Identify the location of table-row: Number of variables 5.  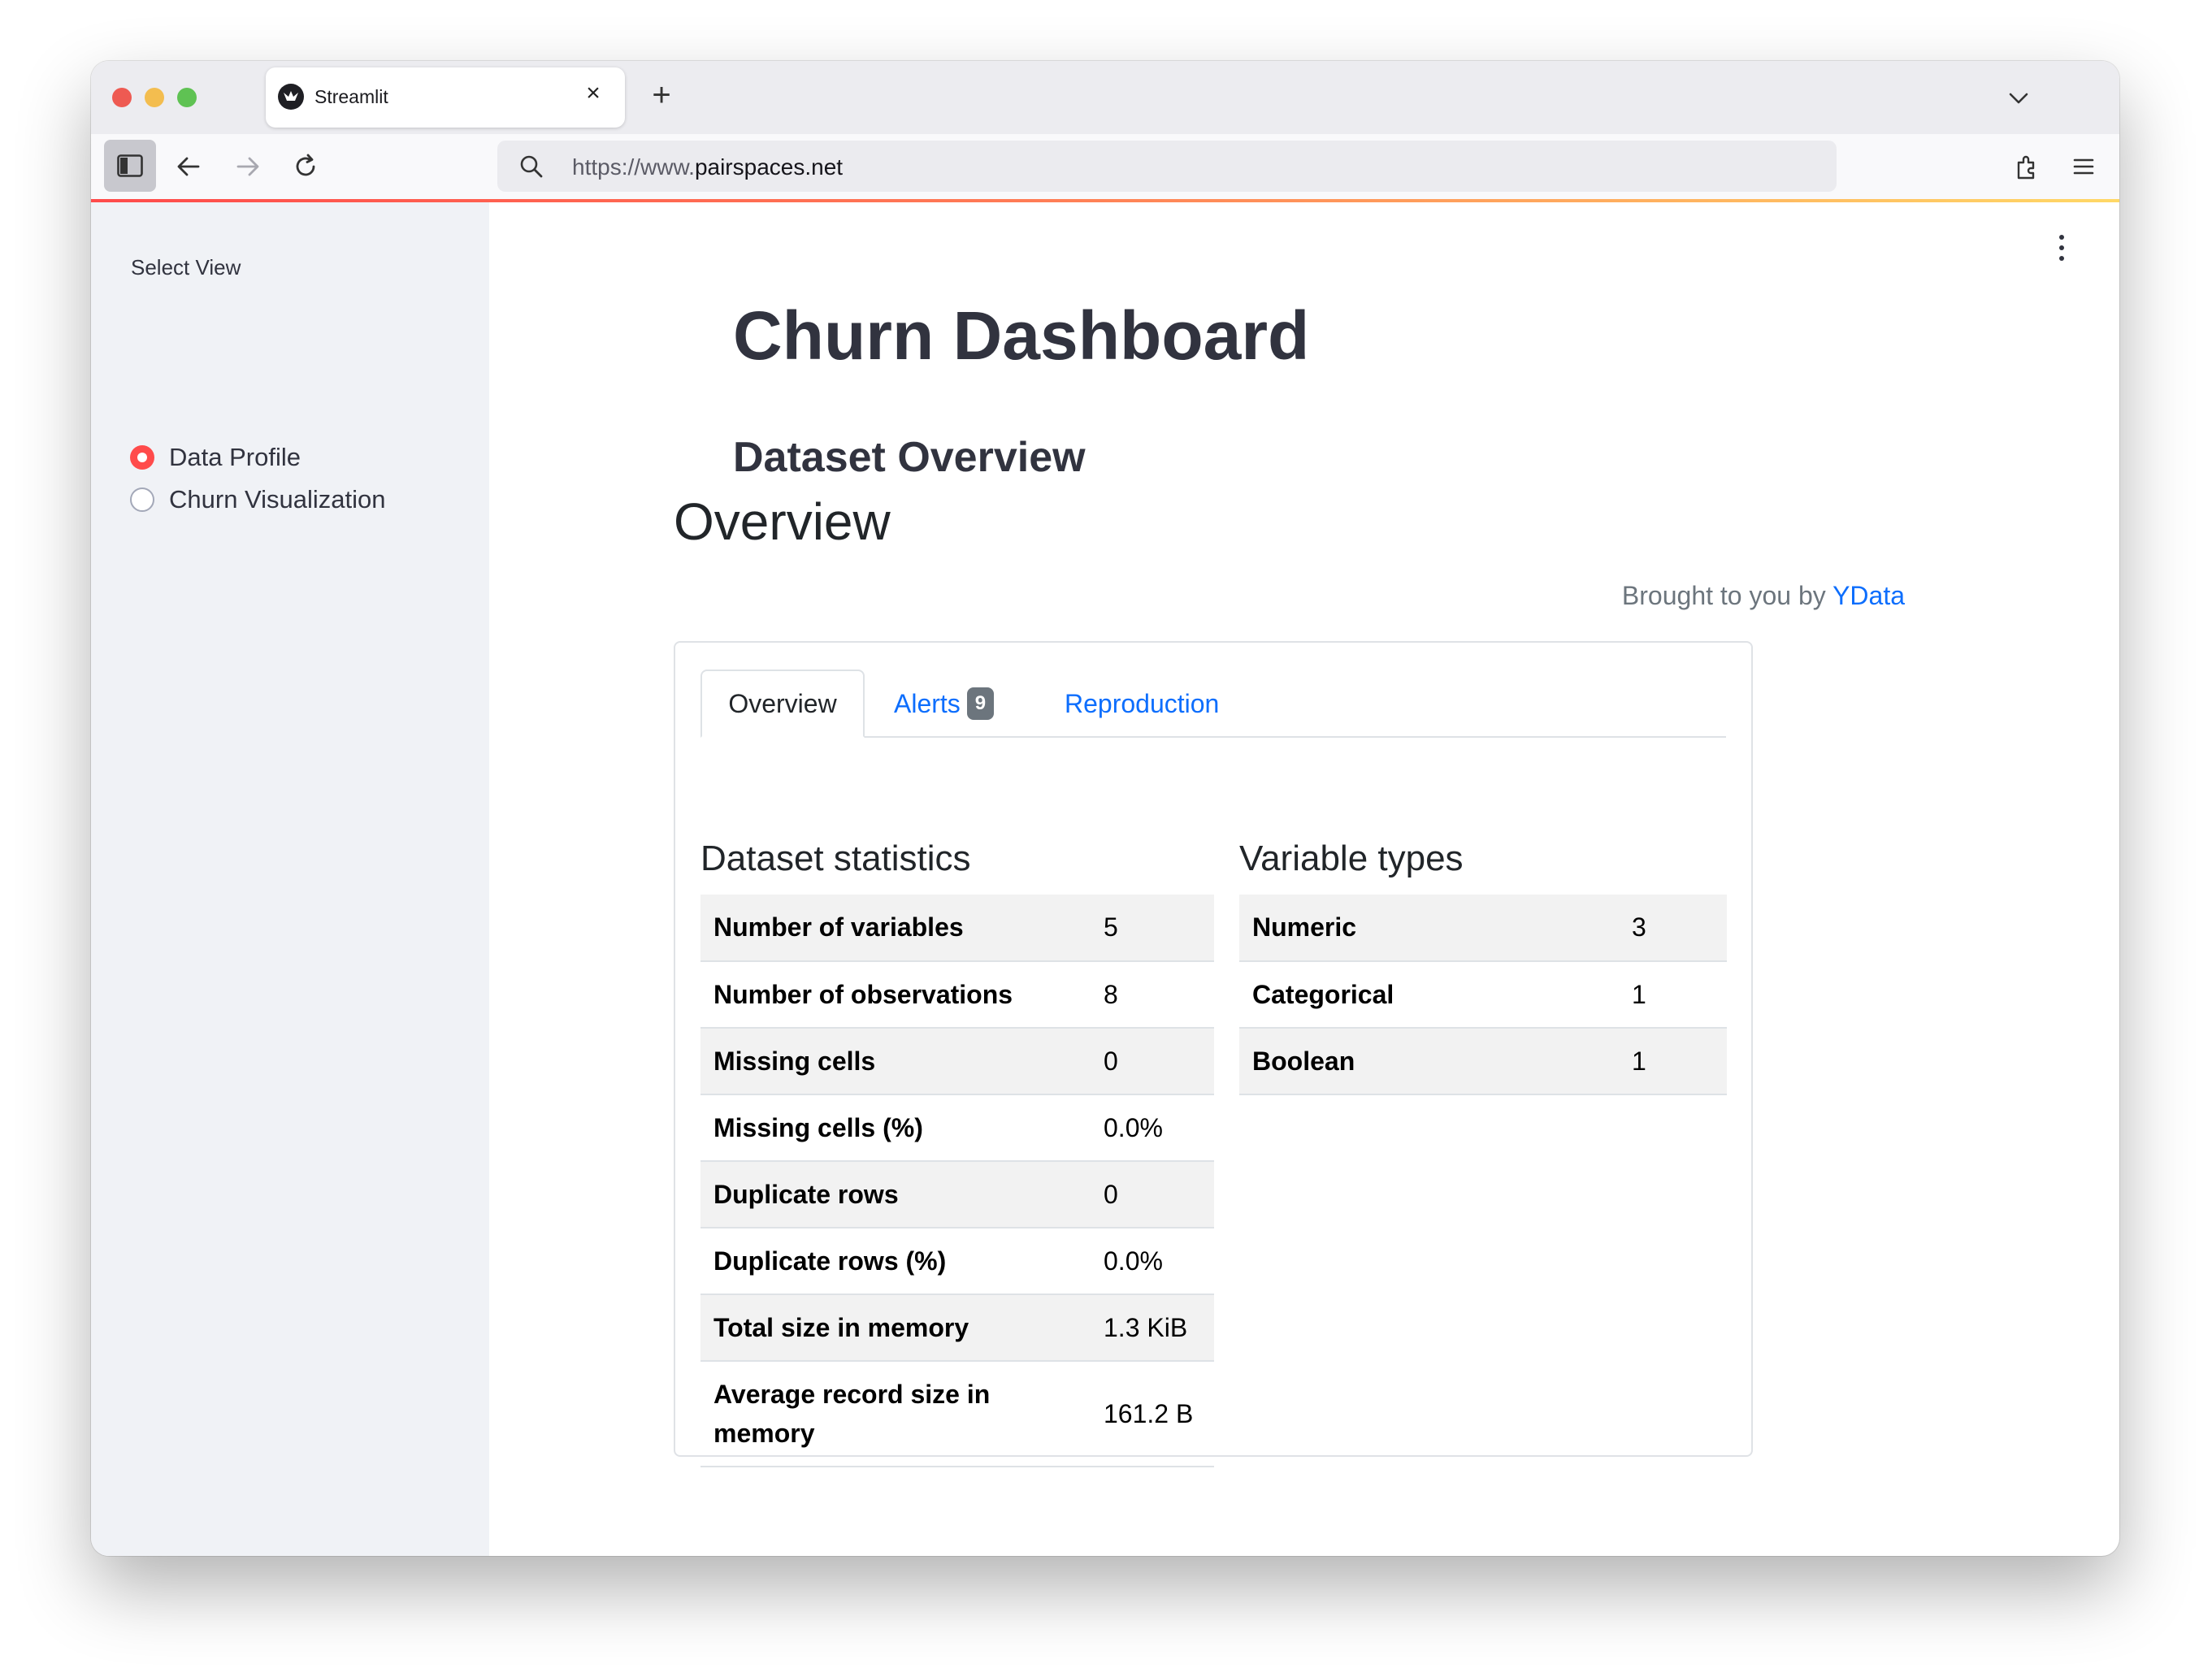
(957, 929).